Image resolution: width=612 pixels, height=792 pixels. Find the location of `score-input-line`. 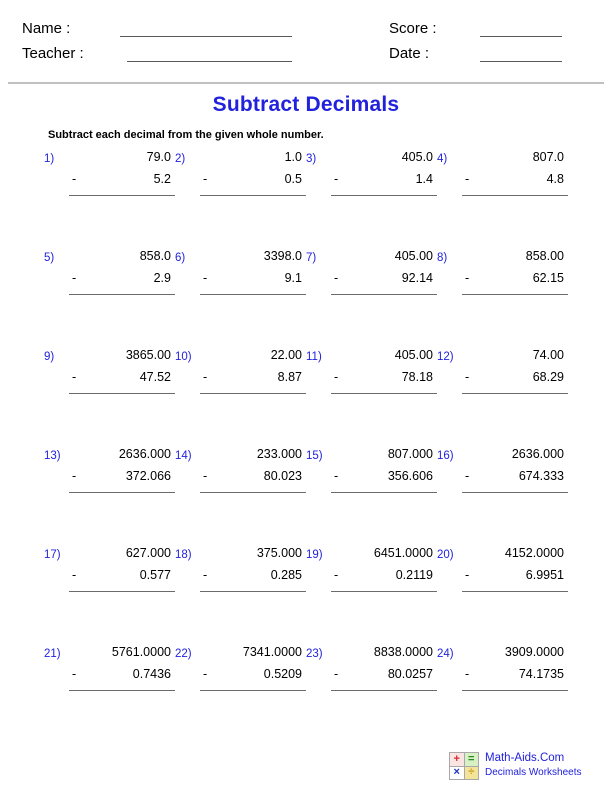

score-input-line is located at coordinates (521, 36).